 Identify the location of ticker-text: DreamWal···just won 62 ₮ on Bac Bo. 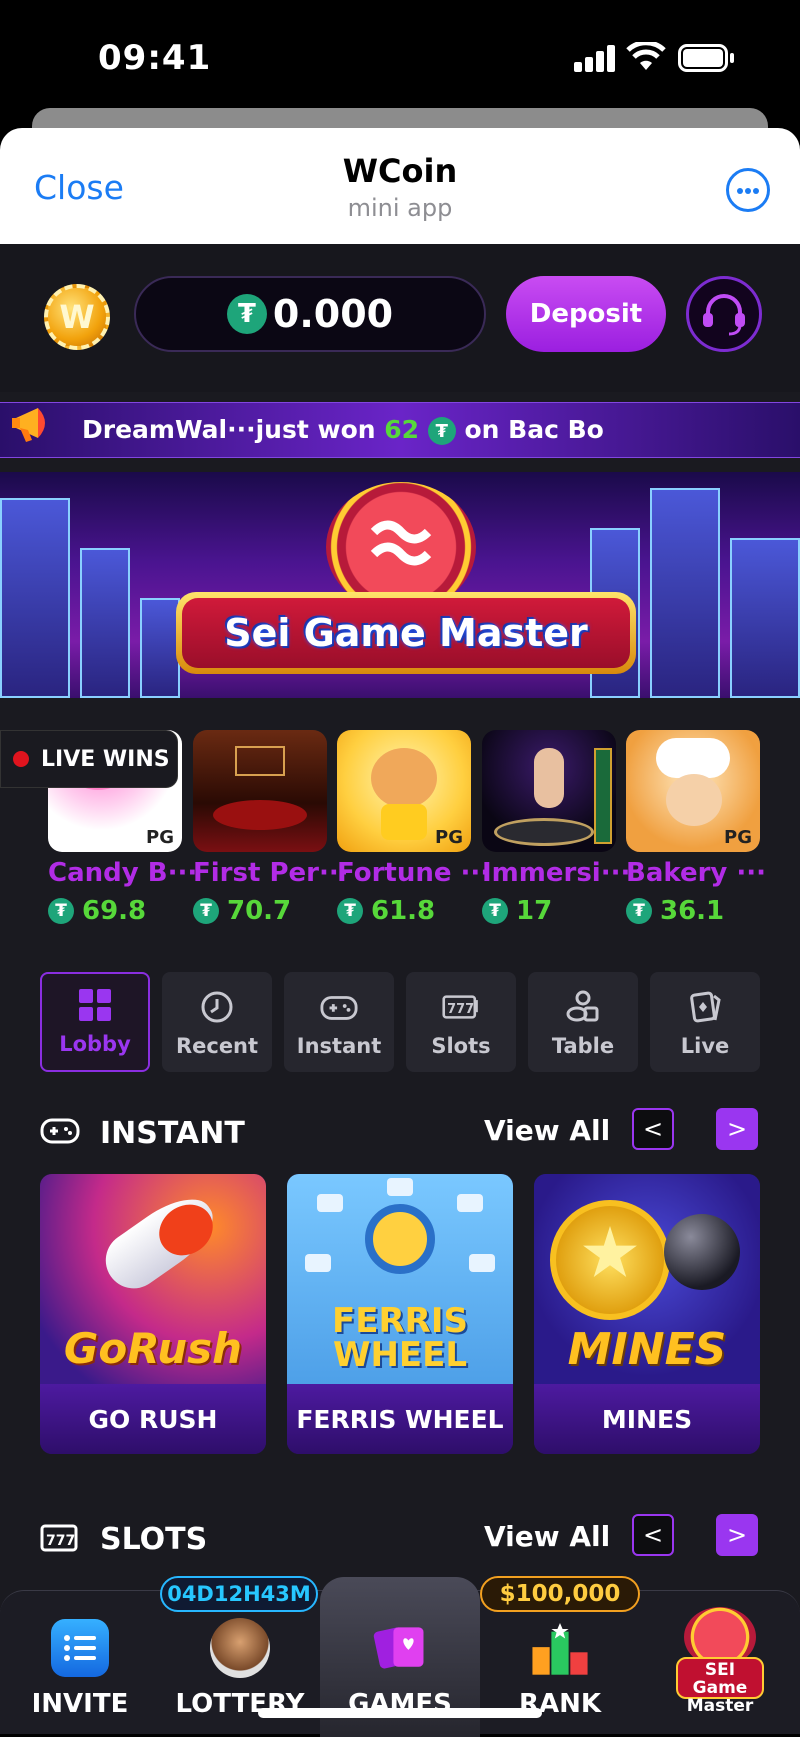
(343, 430).